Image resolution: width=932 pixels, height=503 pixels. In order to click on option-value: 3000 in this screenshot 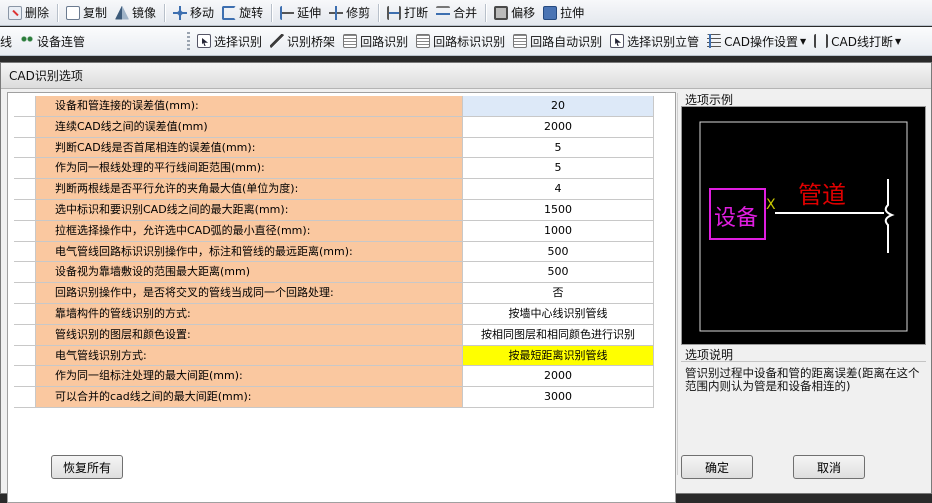, I will do `click(558, 397)`.